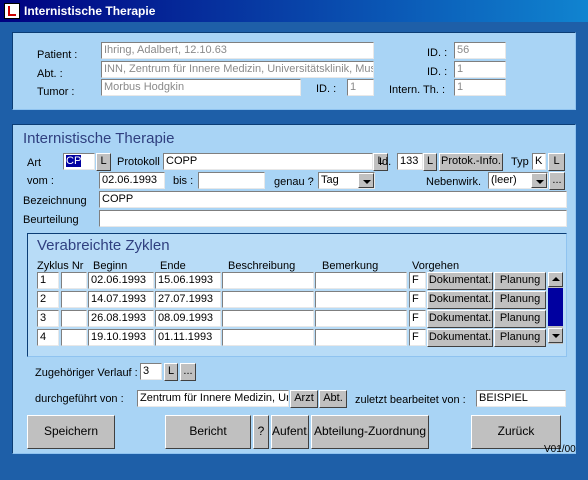 The width and height of the screenshot is (588, 480). I want to click on bis-field, so click(231, 180).